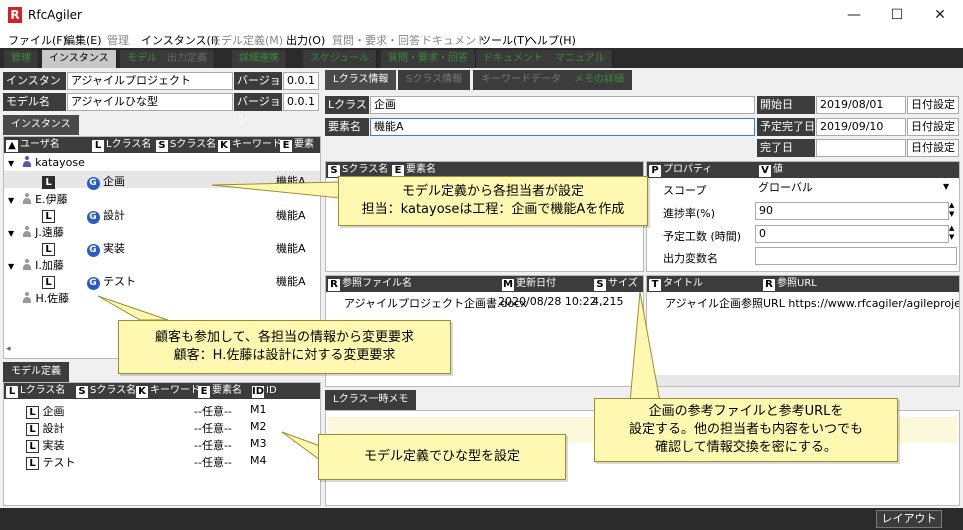 The image size is (963, 530). What do you see at coordinates (856, 189) in the screenshot?
I see `scope-select: グローバル` at bounding box center [856, 189].